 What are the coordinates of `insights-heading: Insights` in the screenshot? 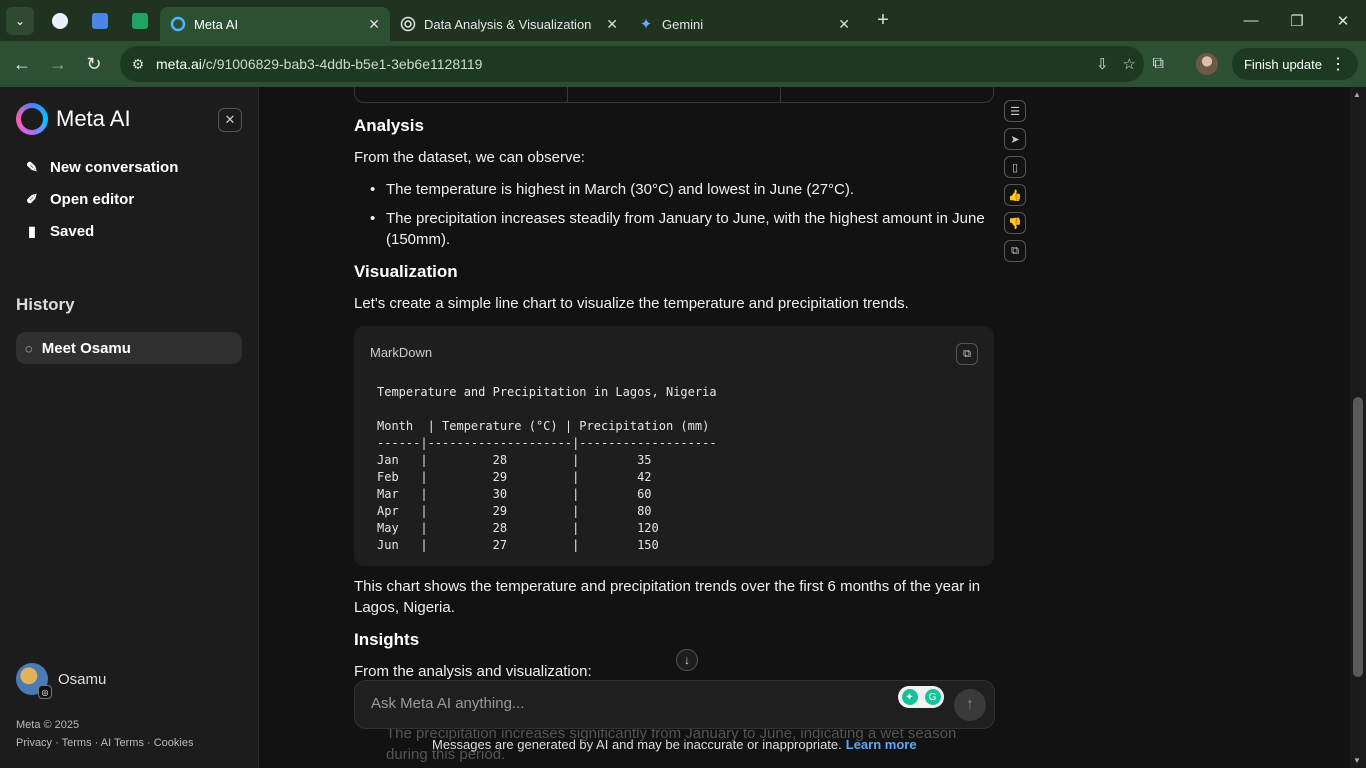 It's located at (387, 639).